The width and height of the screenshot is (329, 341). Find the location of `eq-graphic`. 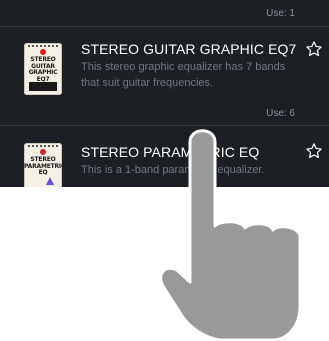

eq-graphic is located at coordinates (50, 181).